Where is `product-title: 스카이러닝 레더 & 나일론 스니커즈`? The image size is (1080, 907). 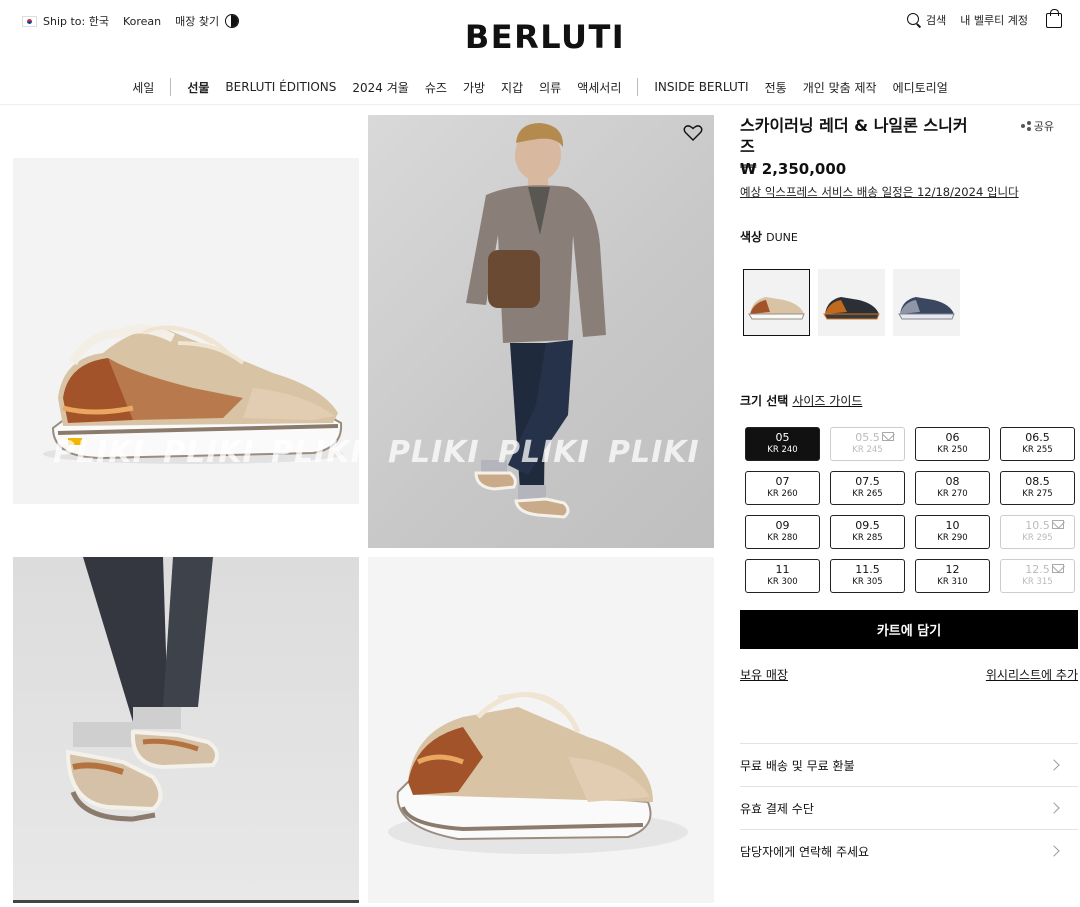 product-title: 스카이러닝 레더 & 나일론 스니커즈 is located at coordinates (854, 136).